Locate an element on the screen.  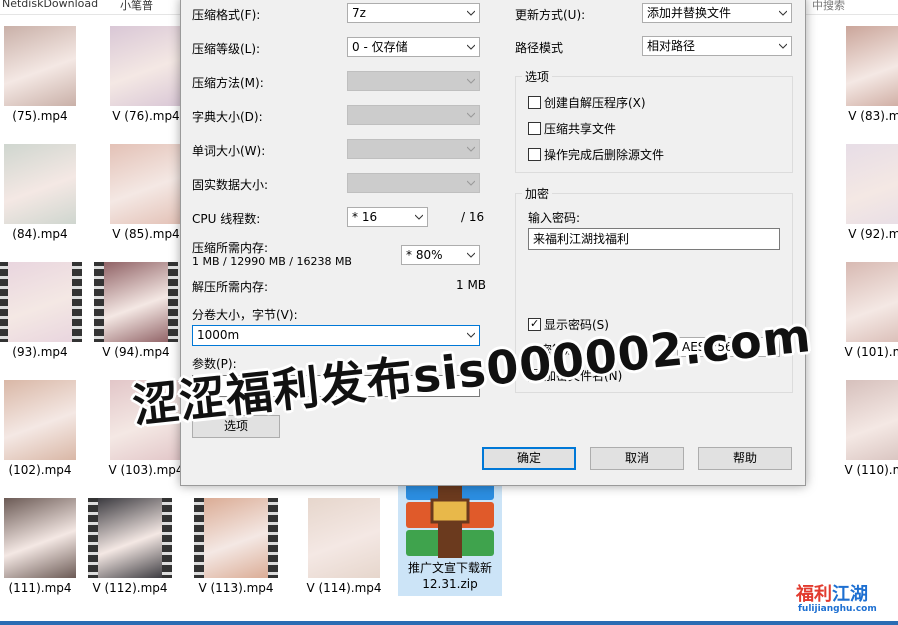
file-tile: V (110).mp4 is located at coordinates (864, 432).